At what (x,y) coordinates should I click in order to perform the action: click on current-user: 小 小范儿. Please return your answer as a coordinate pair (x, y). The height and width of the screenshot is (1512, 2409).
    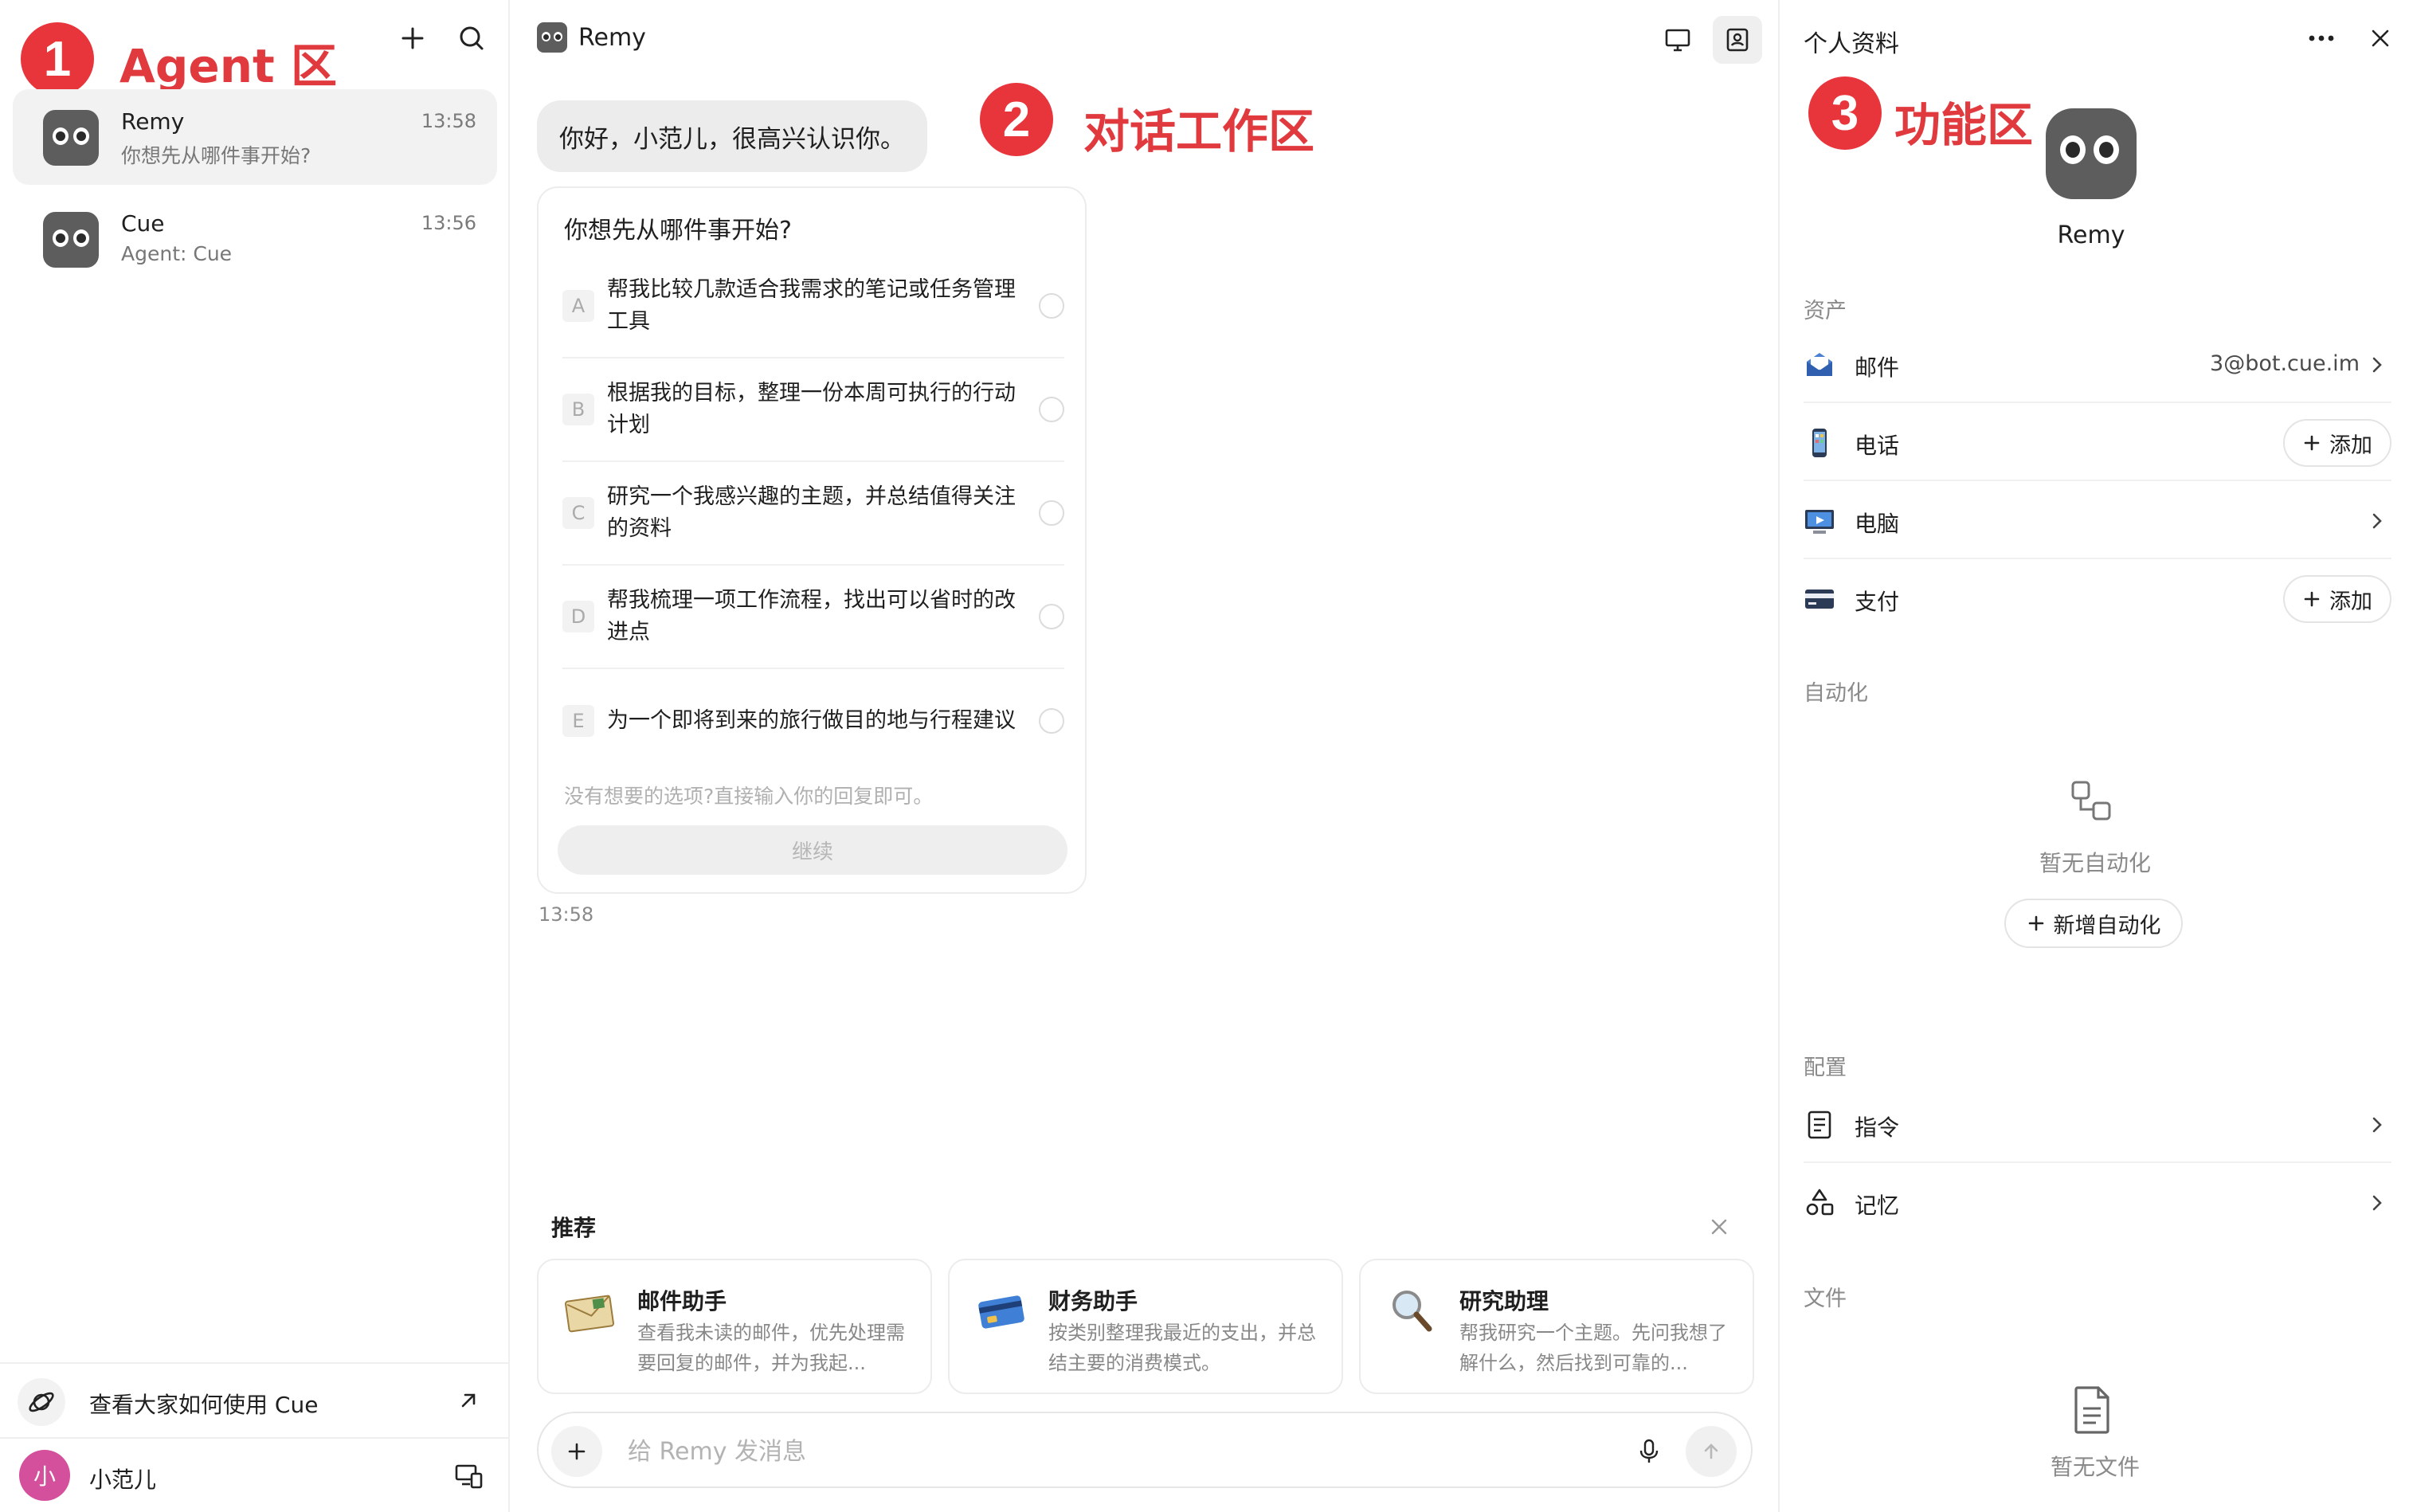
    Looking at the image, I should click on (255, 1476).